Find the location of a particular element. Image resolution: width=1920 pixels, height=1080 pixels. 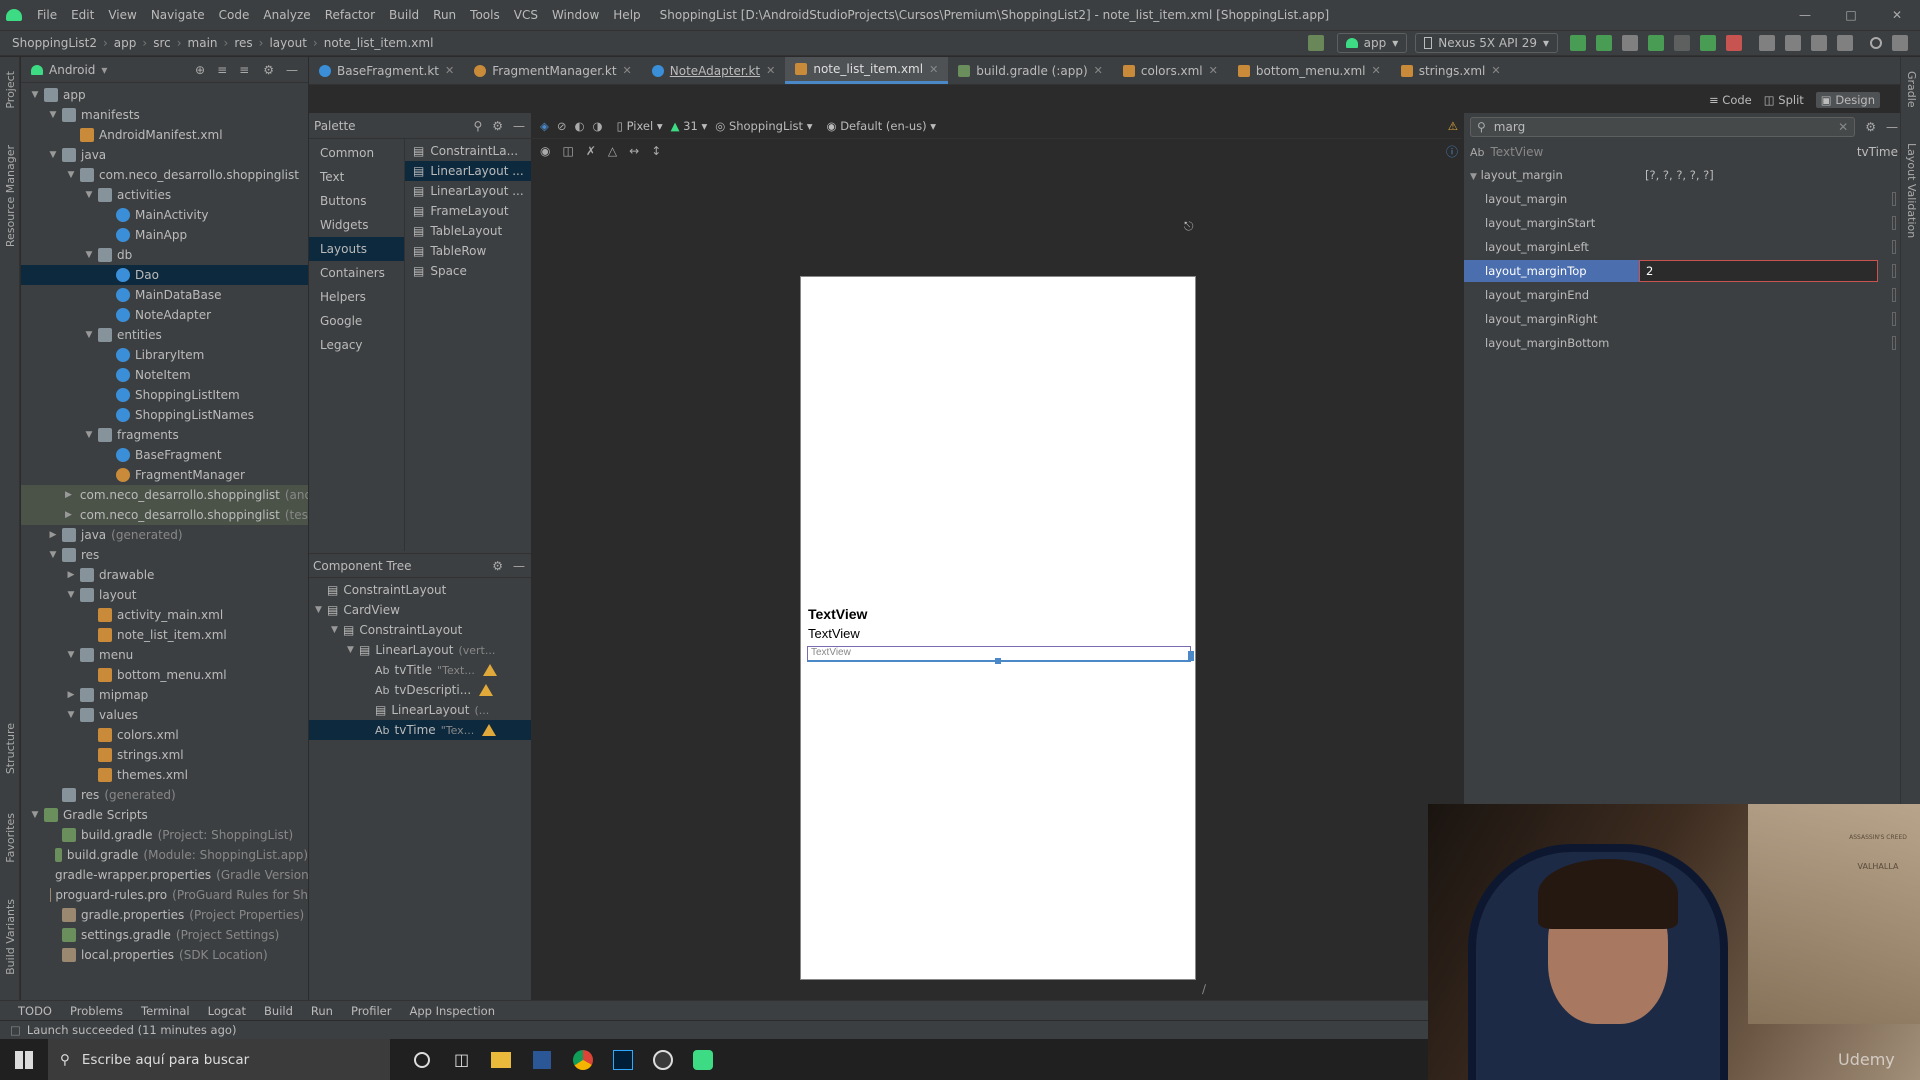

attribute-row: layout_marginStart is located at coordinates (1684, 223).